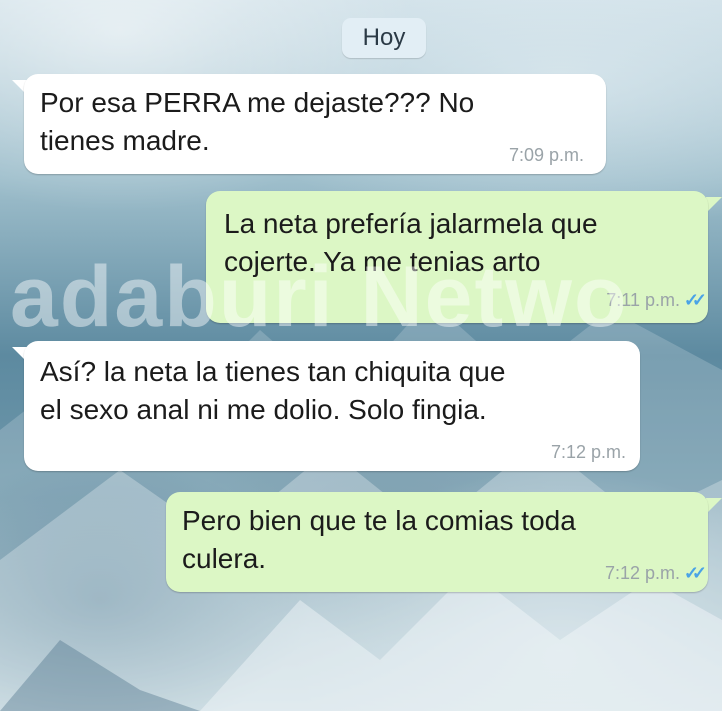 The width and height of the screenshot is (722, 711). I want to click on date-divider-label: Hoy, so click(384, 37).